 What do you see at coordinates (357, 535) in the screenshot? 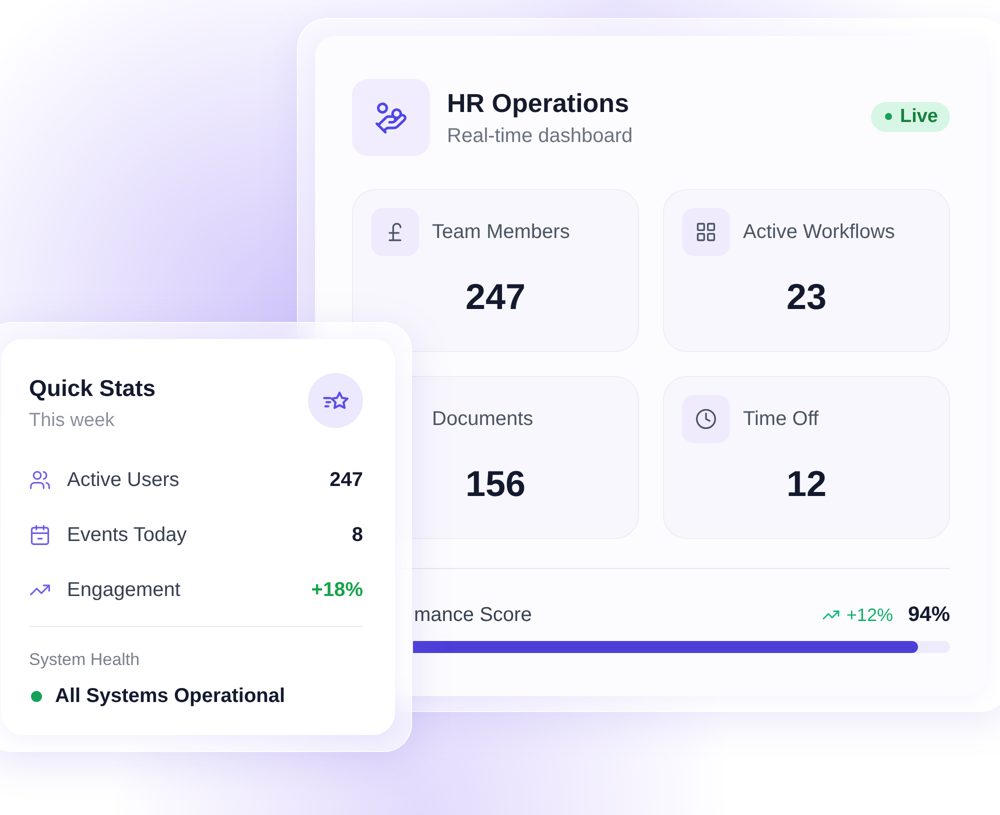
I see `stat-row-value: 8` at bounding box center [357, 535].